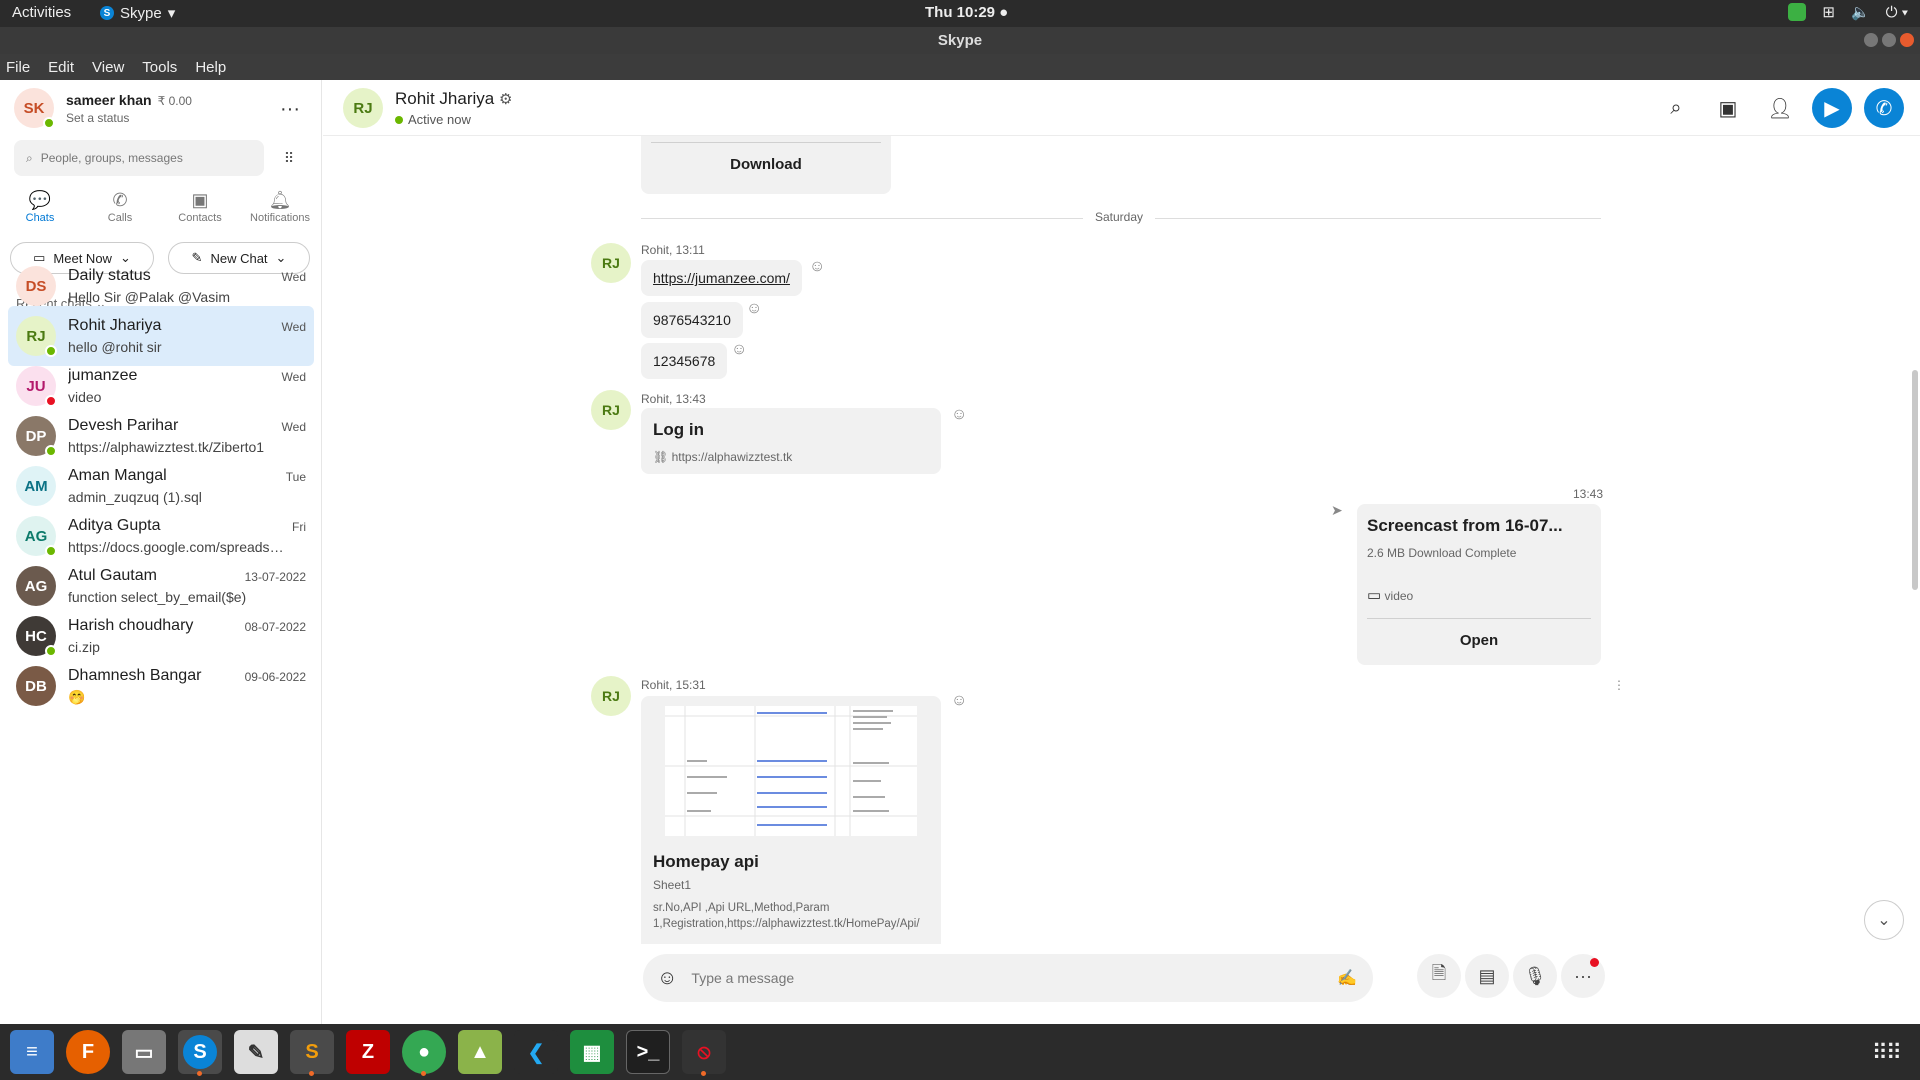 The width and height of the screenshot is (1920, 1080). What do you see at coordinates (210, 67) in the screenshot?
I see `menu-help: Help` at bounding box center [210, 67].